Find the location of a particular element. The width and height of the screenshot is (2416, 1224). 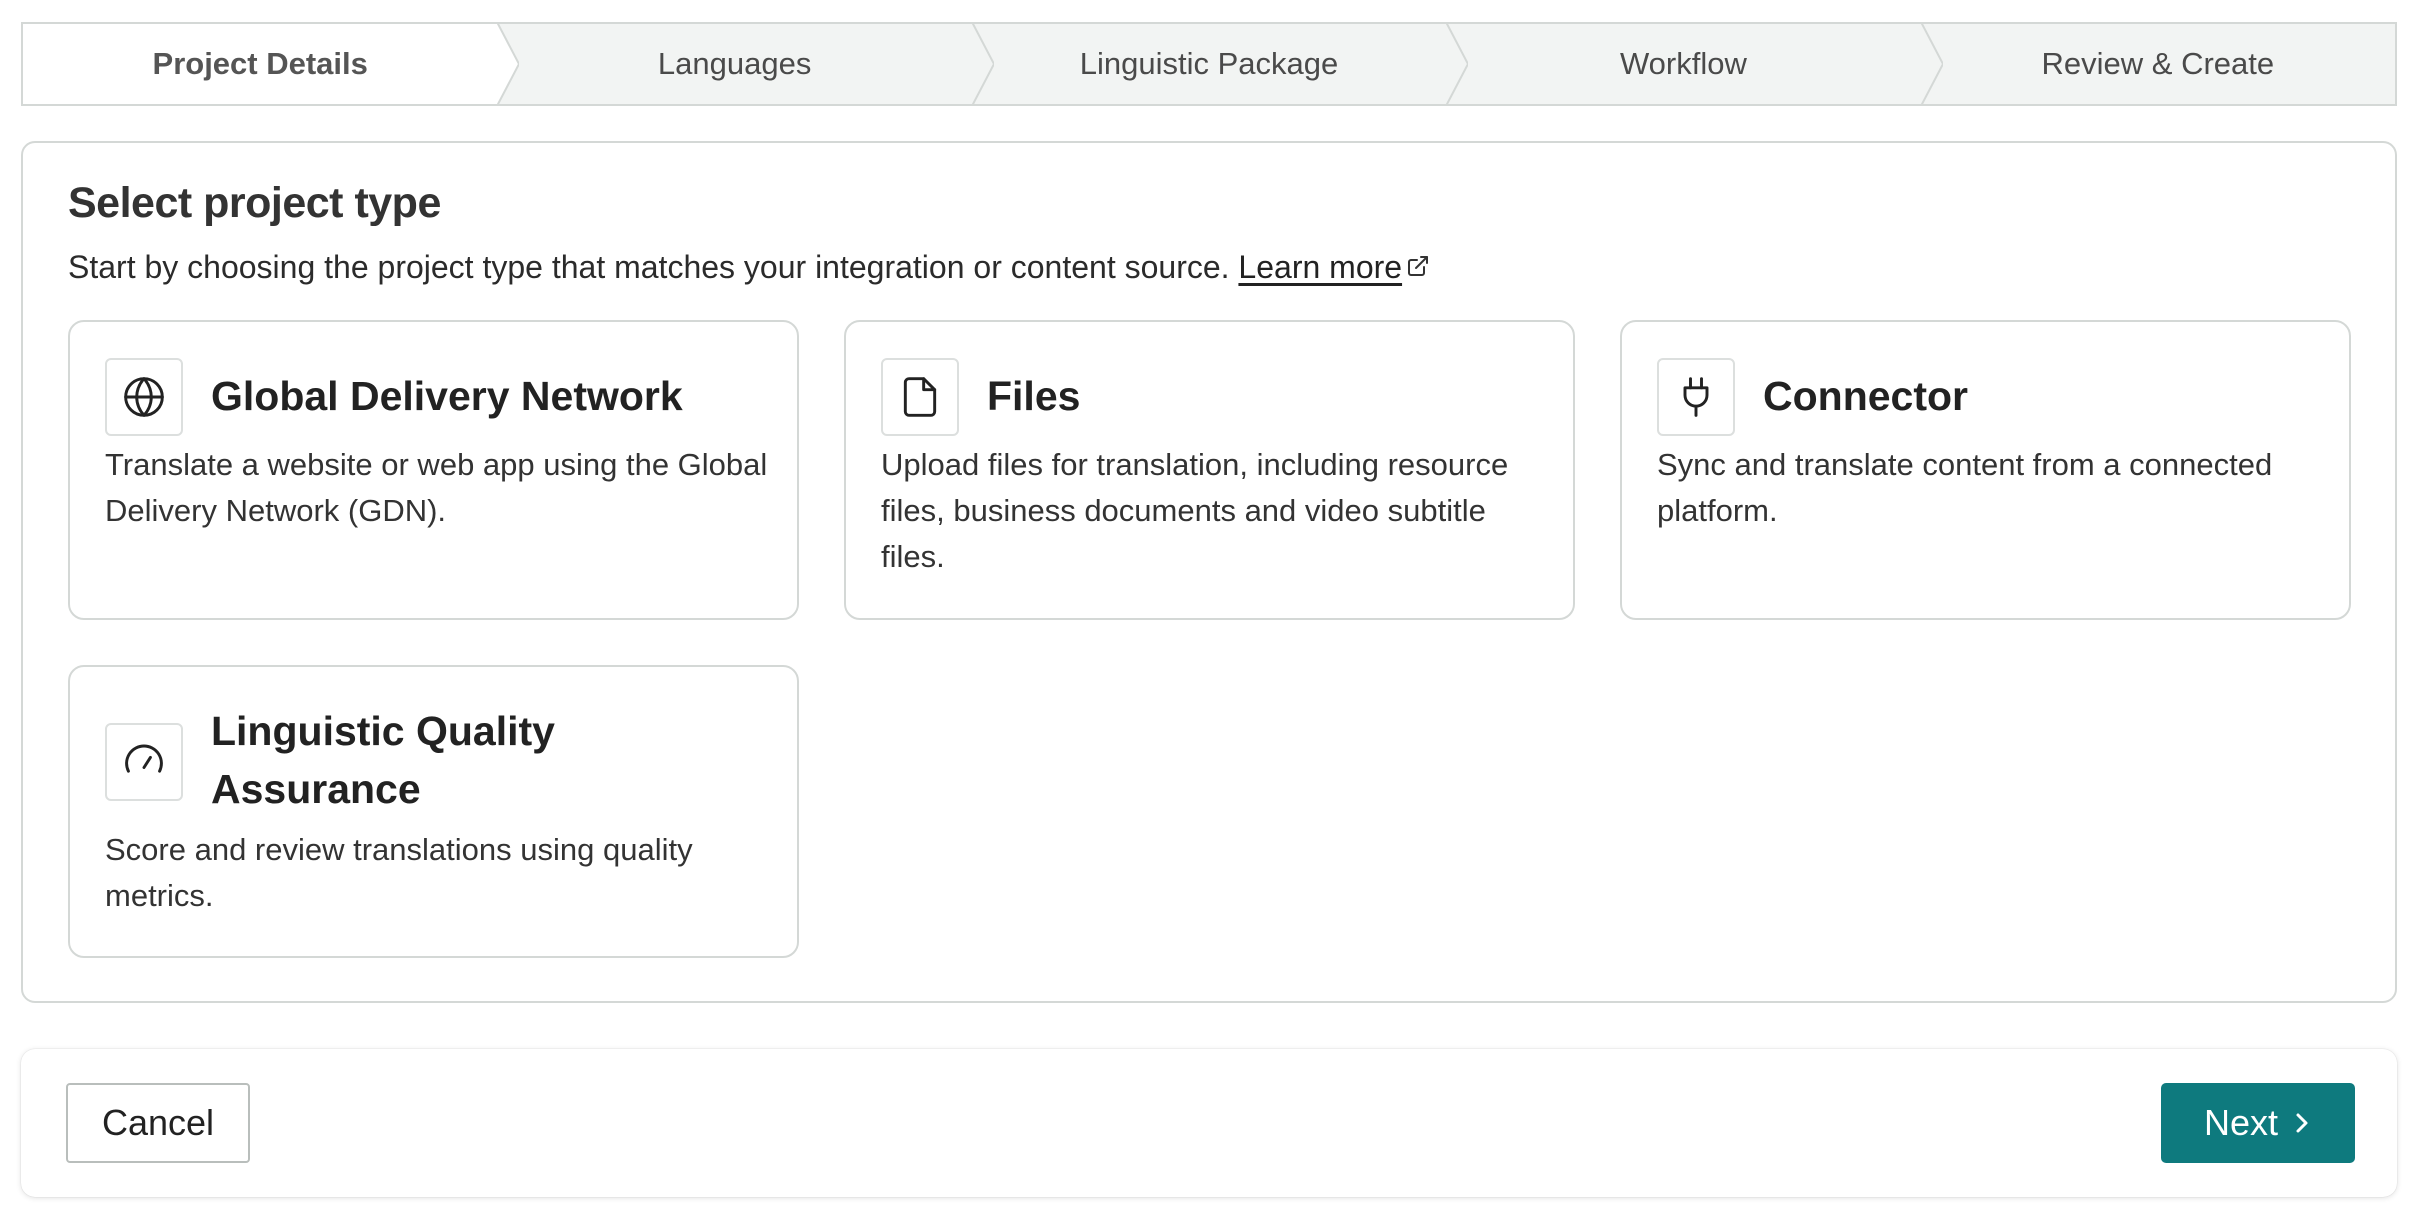

file-icon is located at coordinates (920, 397).